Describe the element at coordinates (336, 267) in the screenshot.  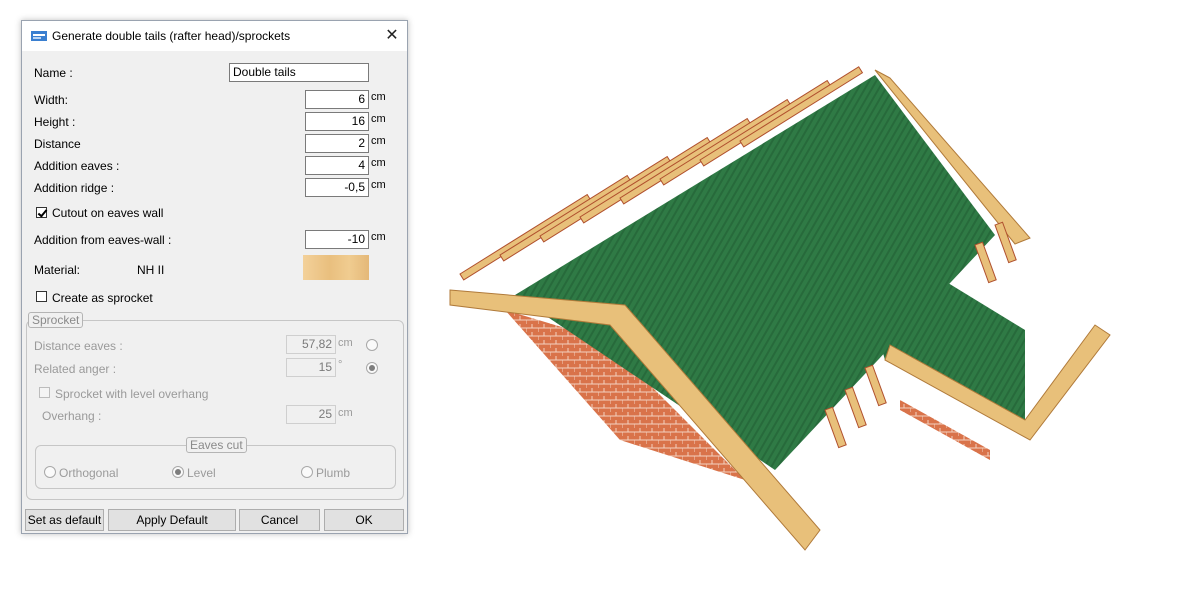
I see `material-swatch` at that location.